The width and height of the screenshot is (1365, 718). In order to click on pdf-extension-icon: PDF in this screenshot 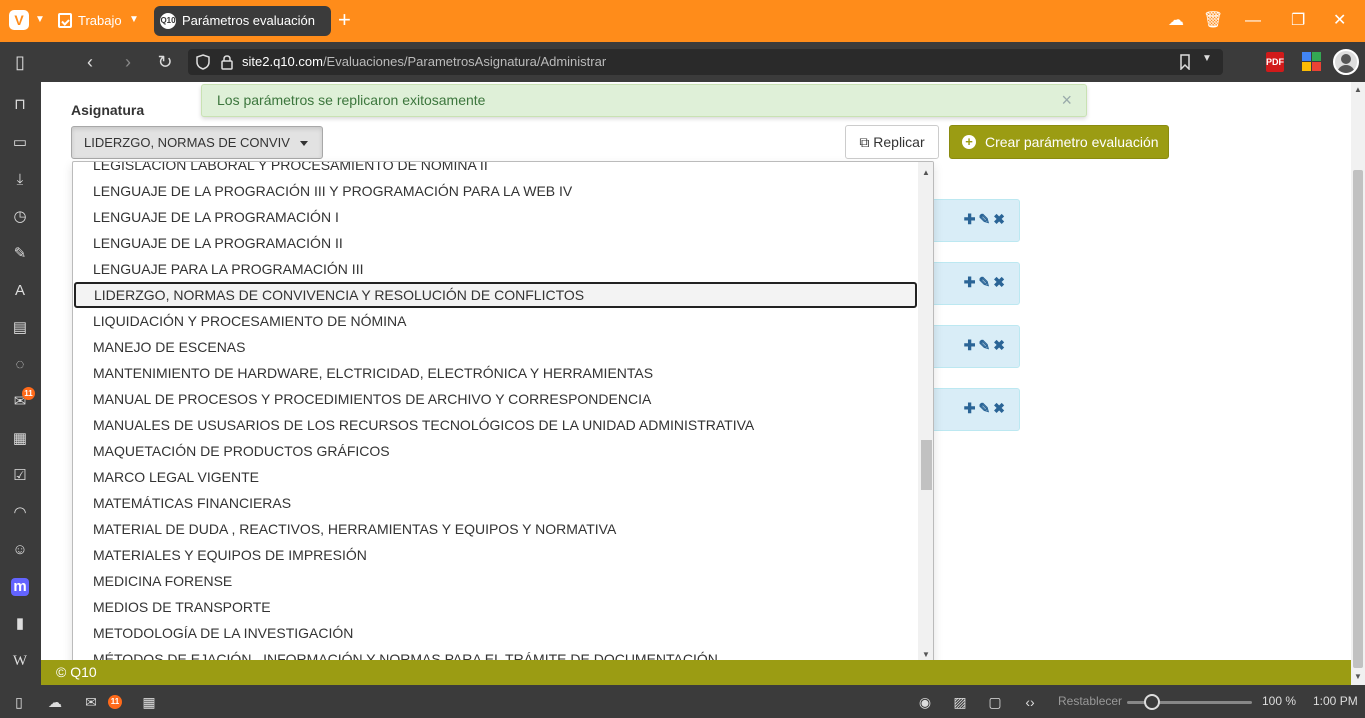, I will do `click(1275, 62)`.